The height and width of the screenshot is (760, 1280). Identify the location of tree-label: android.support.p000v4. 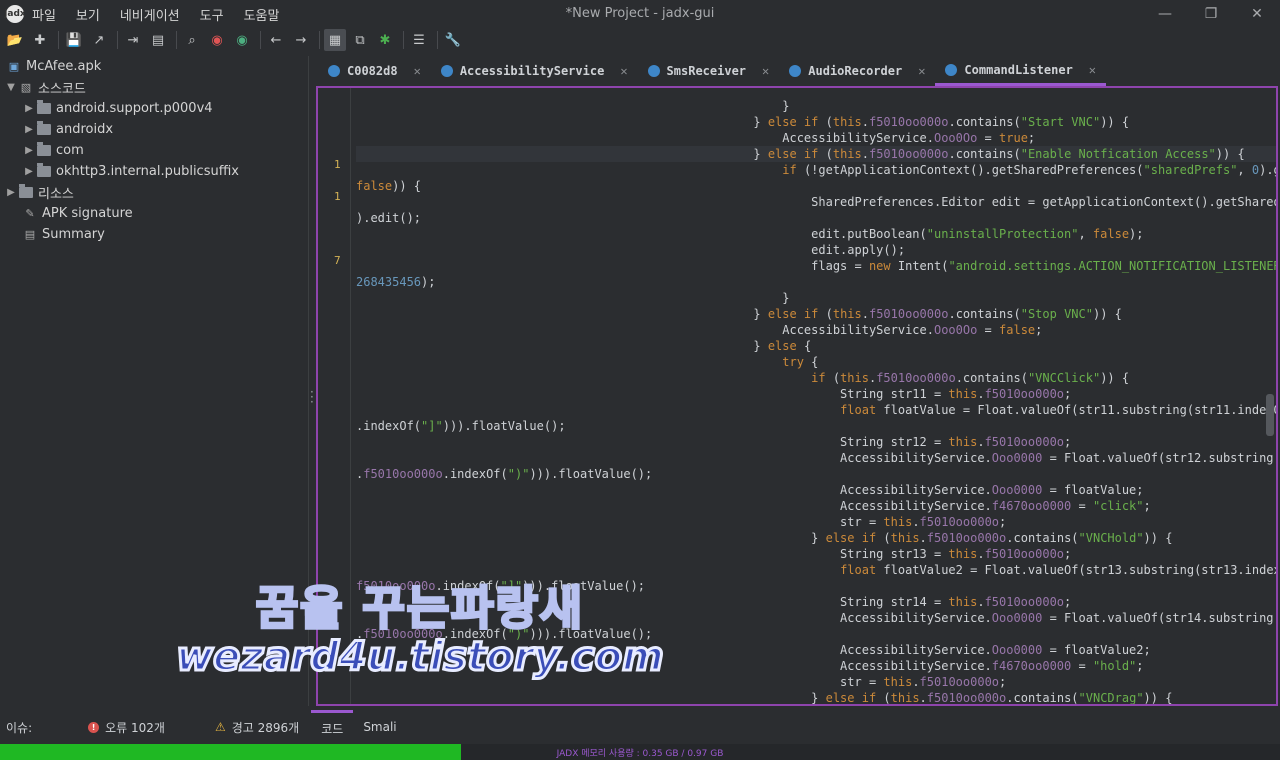
(134, 108).